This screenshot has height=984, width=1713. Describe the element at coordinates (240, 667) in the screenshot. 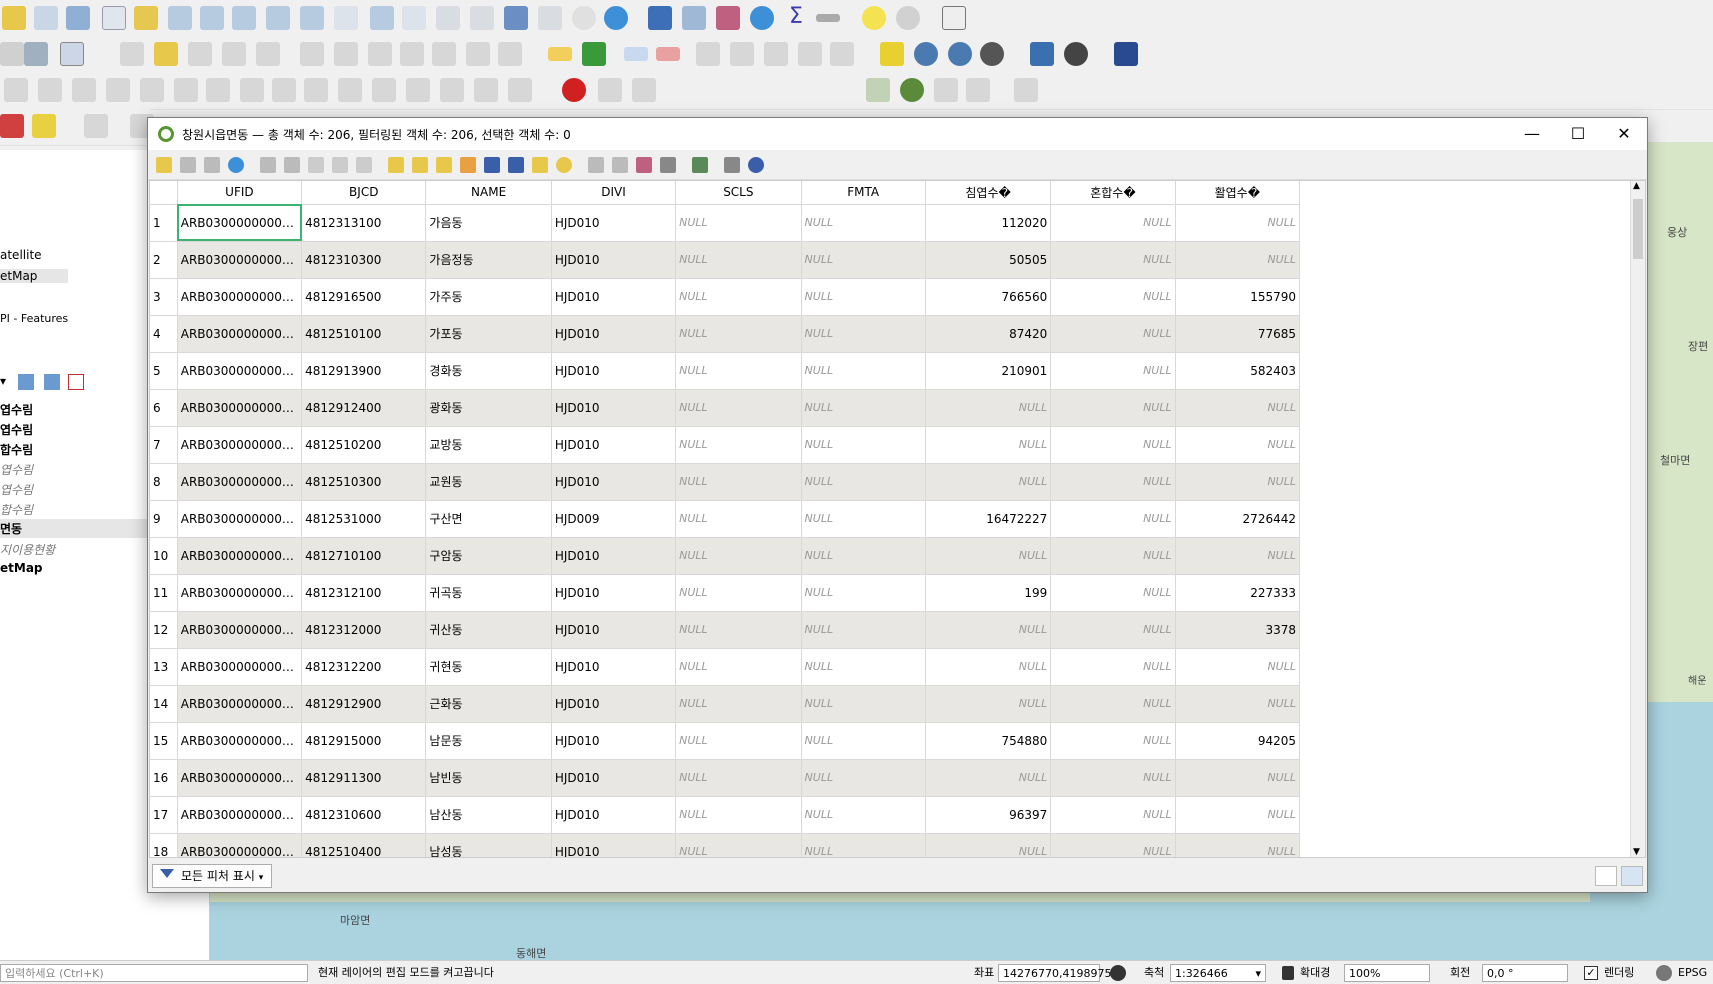

I see `table-cell: ARB03000000009IZ5` at that location.